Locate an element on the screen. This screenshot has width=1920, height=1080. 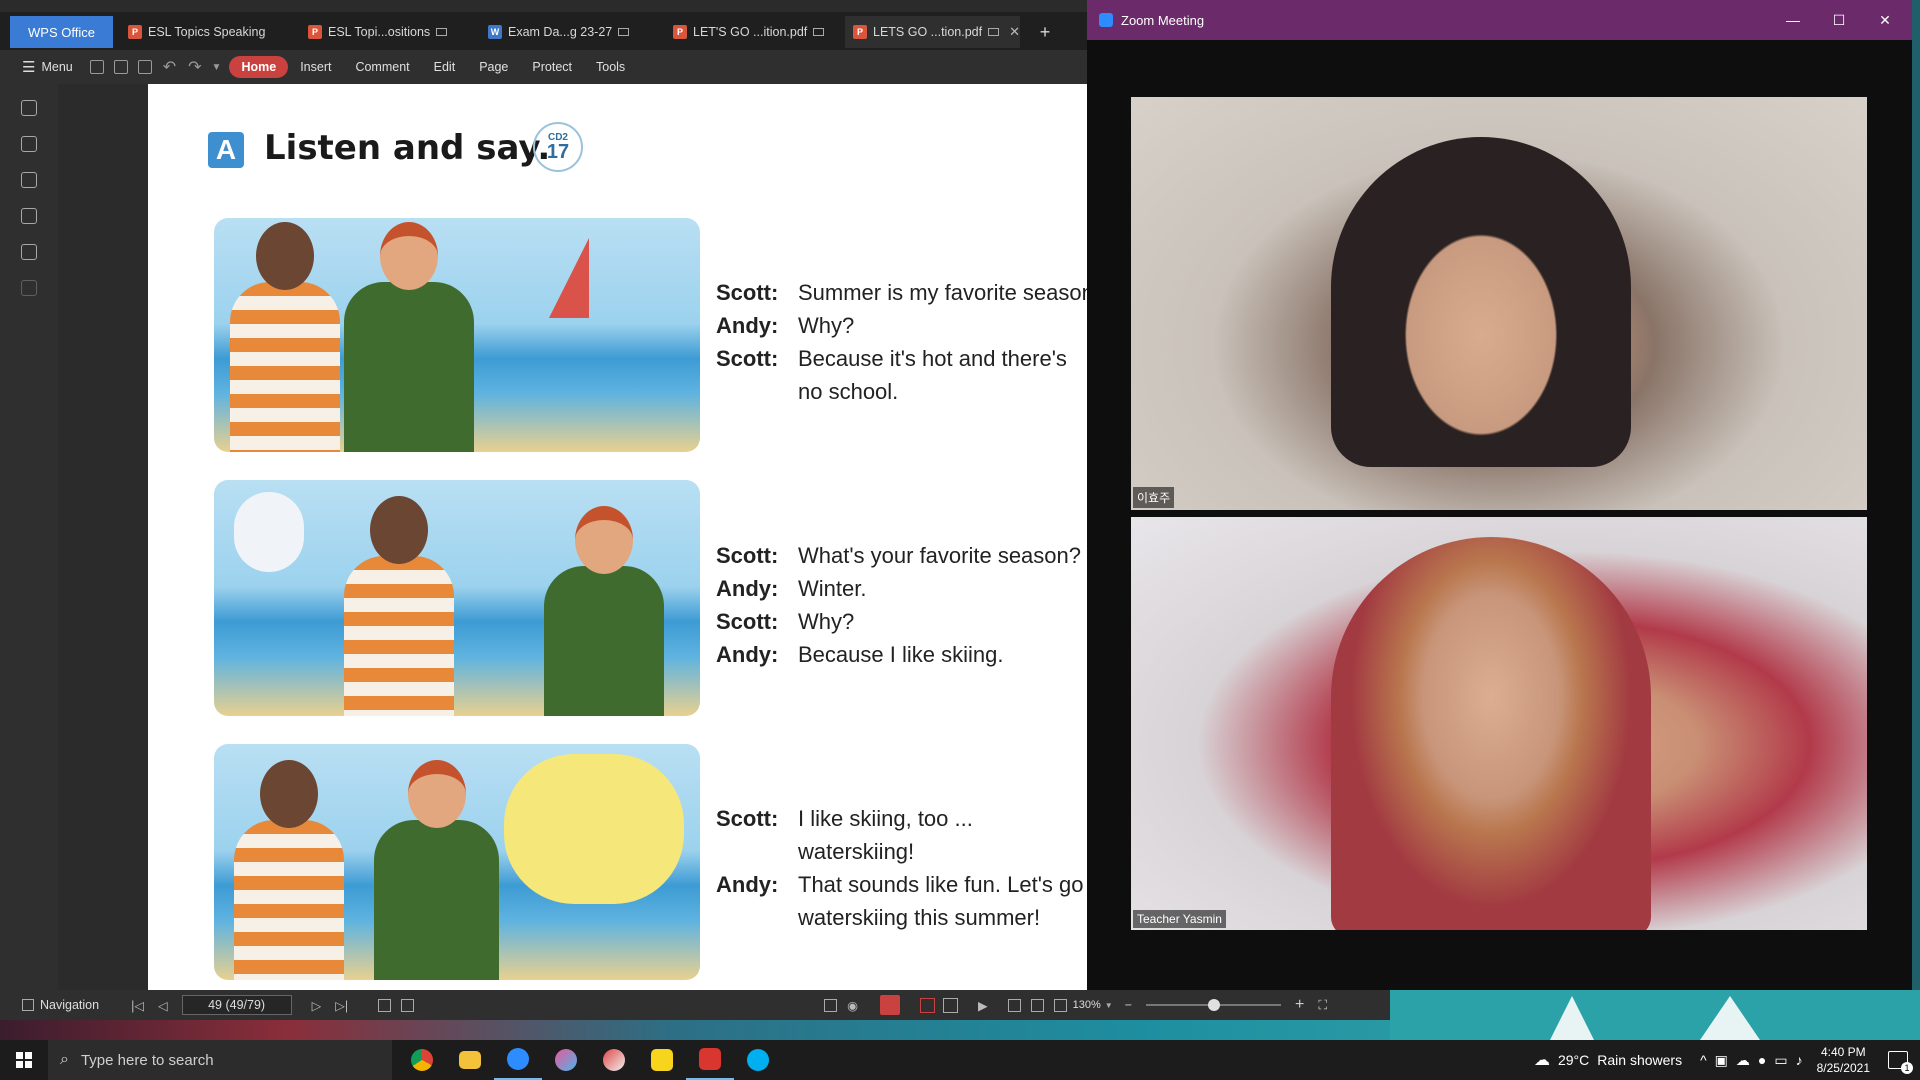
snipping-tool-icon is located at coordinates (614, 1060).